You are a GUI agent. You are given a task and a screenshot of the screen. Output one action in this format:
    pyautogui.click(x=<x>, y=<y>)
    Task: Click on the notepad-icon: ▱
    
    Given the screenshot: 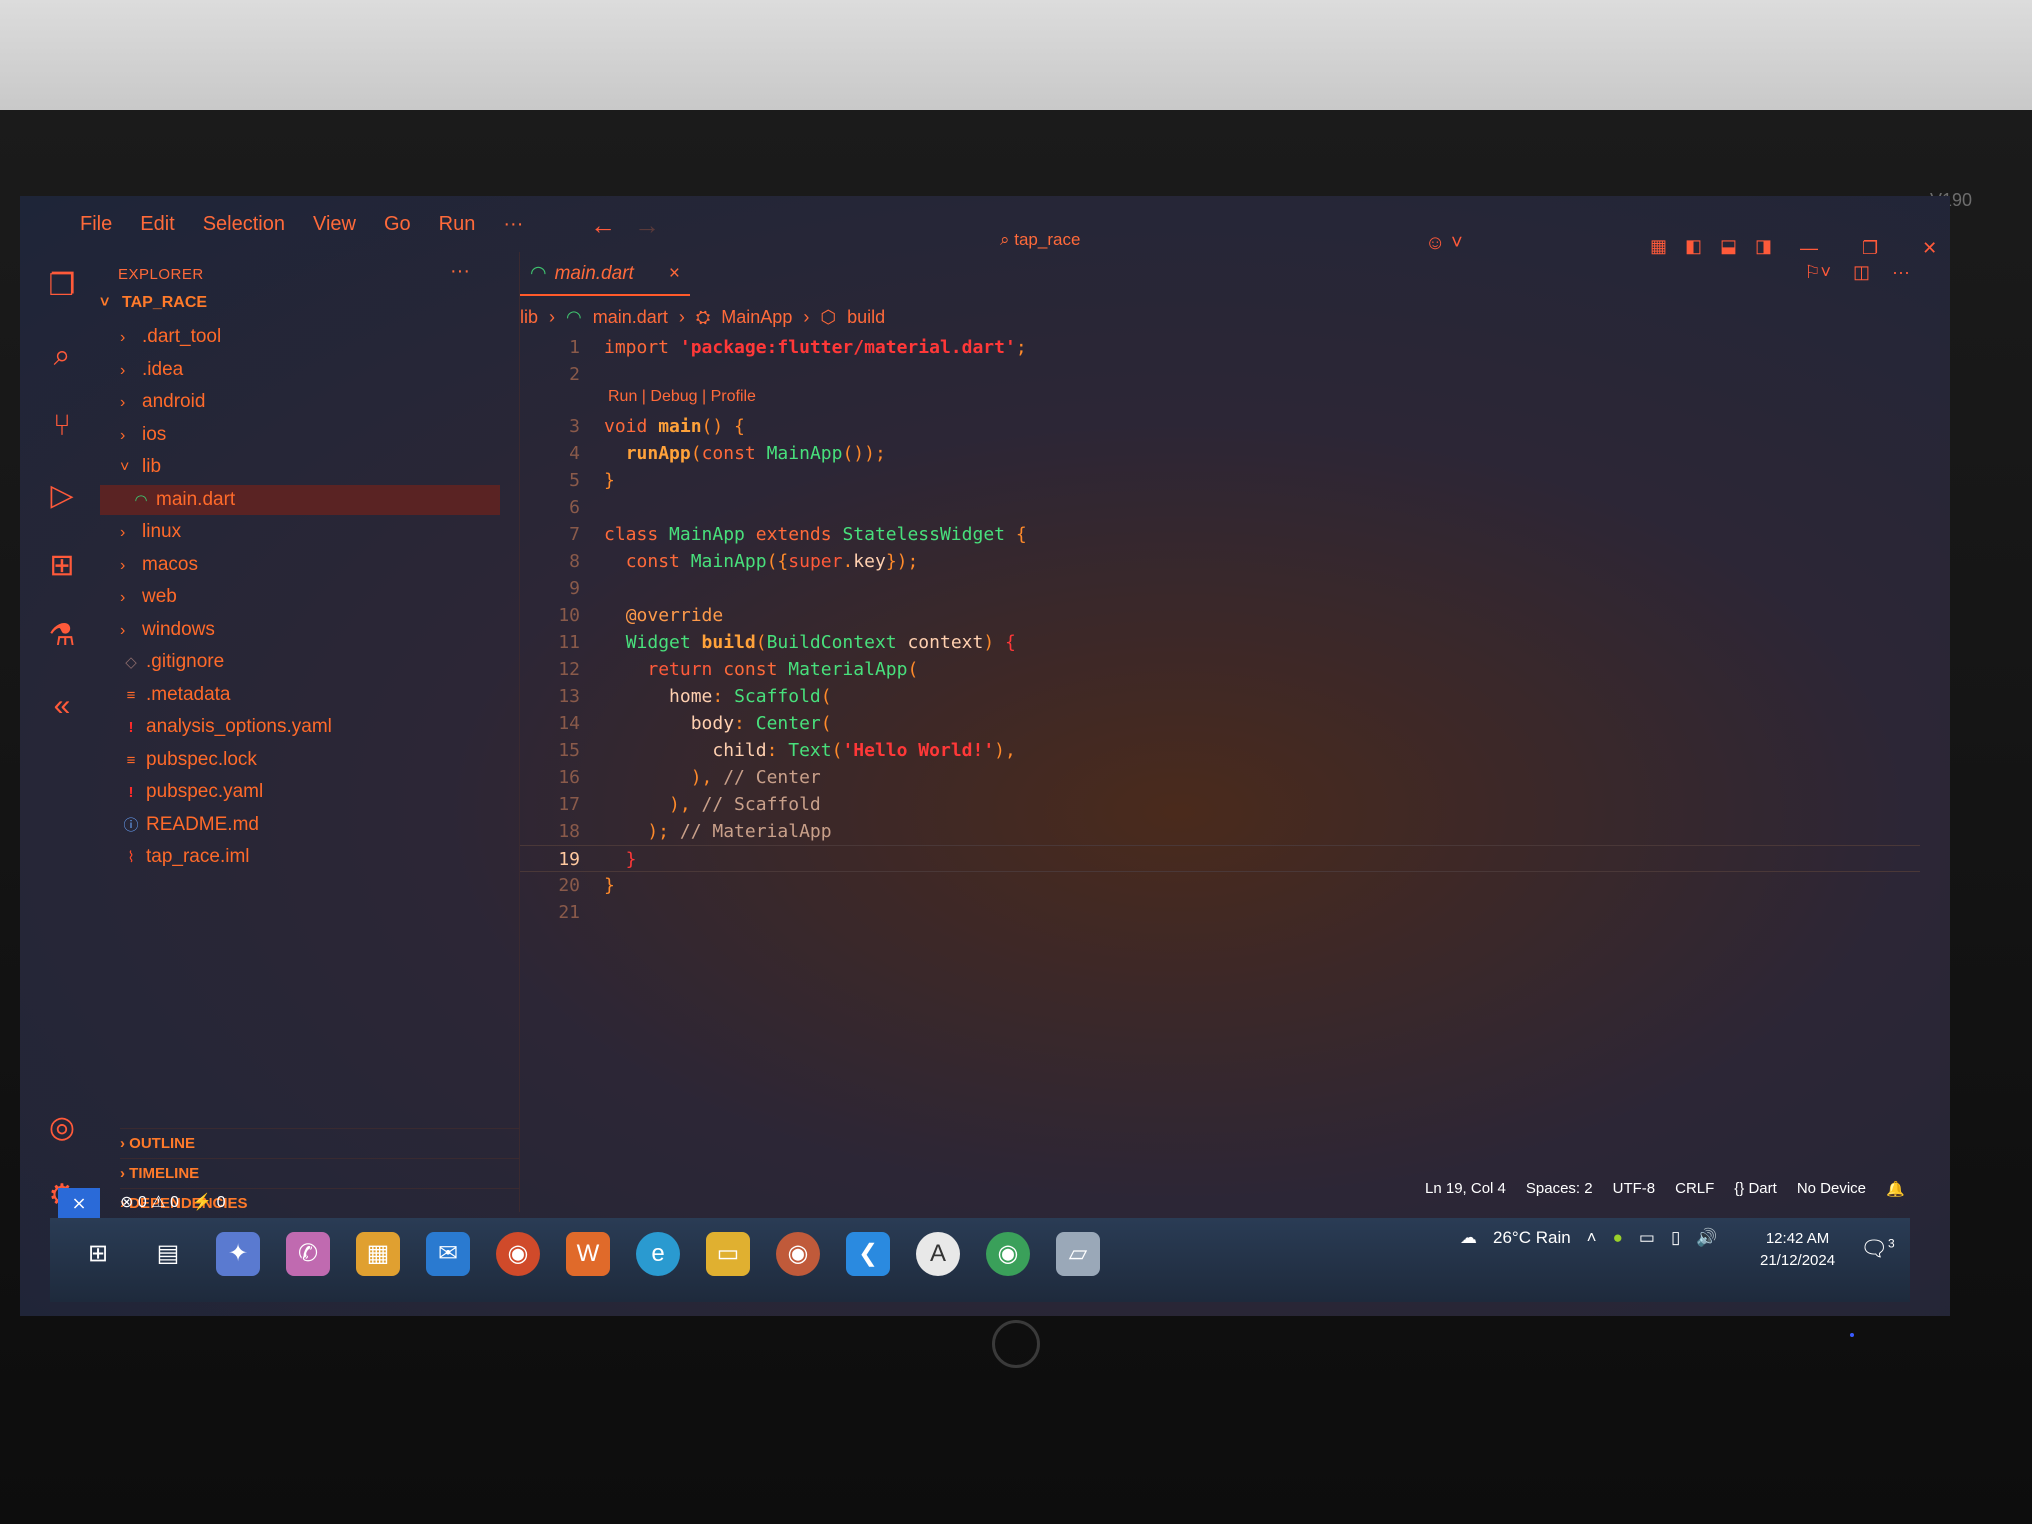 What is the action you would take?
    pyautogui.click(x=1078, y=1254)
    